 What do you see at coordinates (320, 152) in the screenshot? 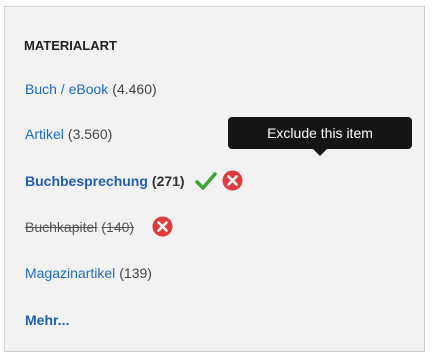
I see `tooltip-arrow` at bounding box center [320, 152].